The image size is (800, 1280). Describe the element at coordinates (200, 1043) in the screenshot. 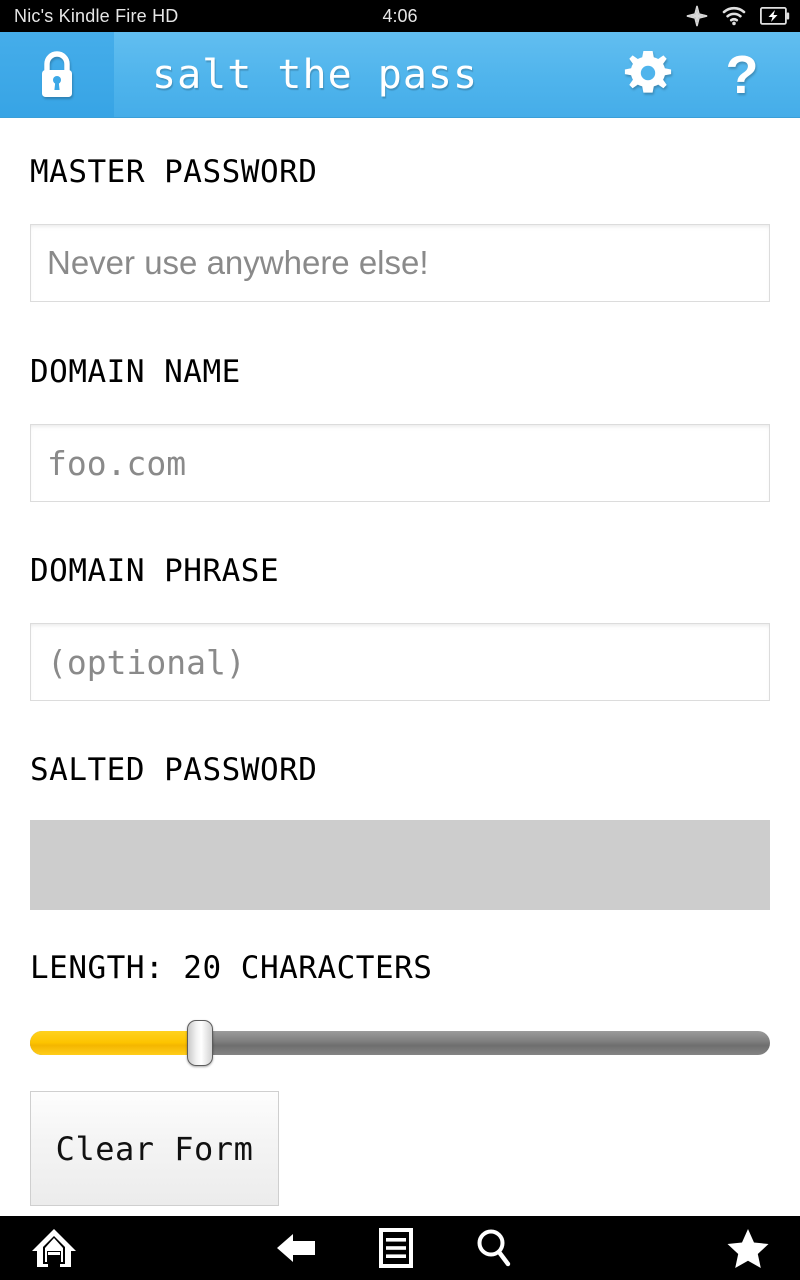

I see `slider-thumb` at that location.